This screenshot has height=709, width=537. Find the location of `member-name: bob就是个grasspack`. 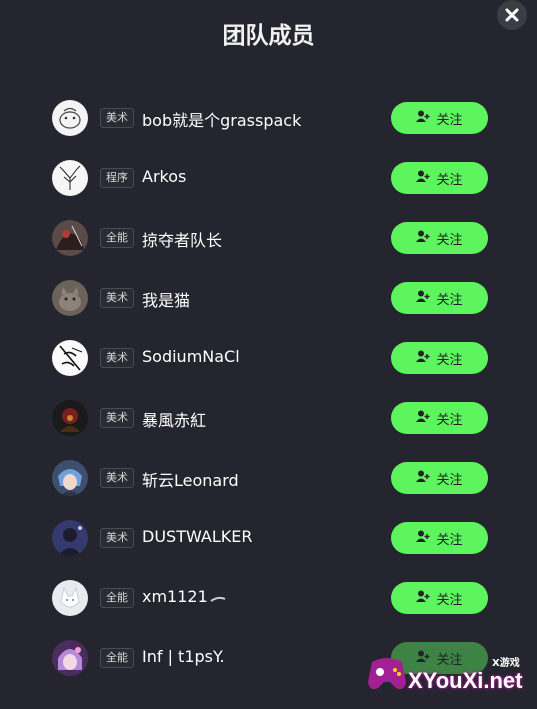

member-name: bob就是个grasspack is located at coordinates (221, 119).